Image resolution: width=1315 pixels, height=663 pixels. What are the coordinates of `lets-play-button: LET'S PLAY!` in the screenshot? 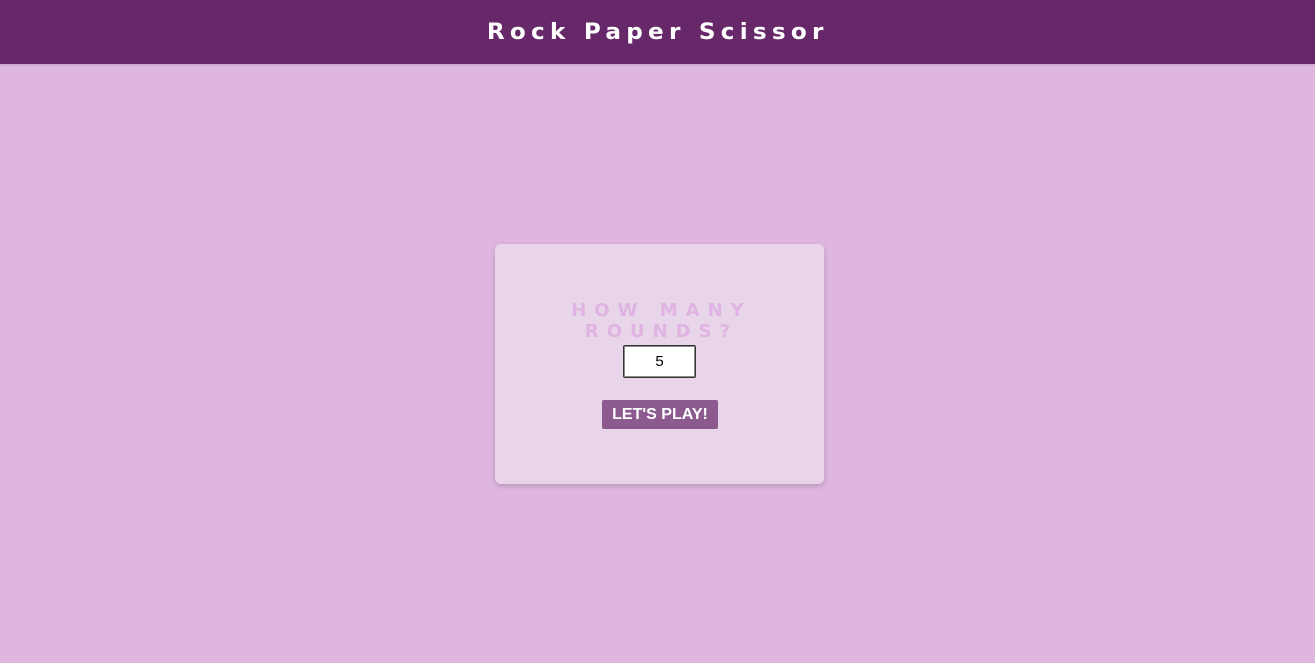 It's located at (660, 414).